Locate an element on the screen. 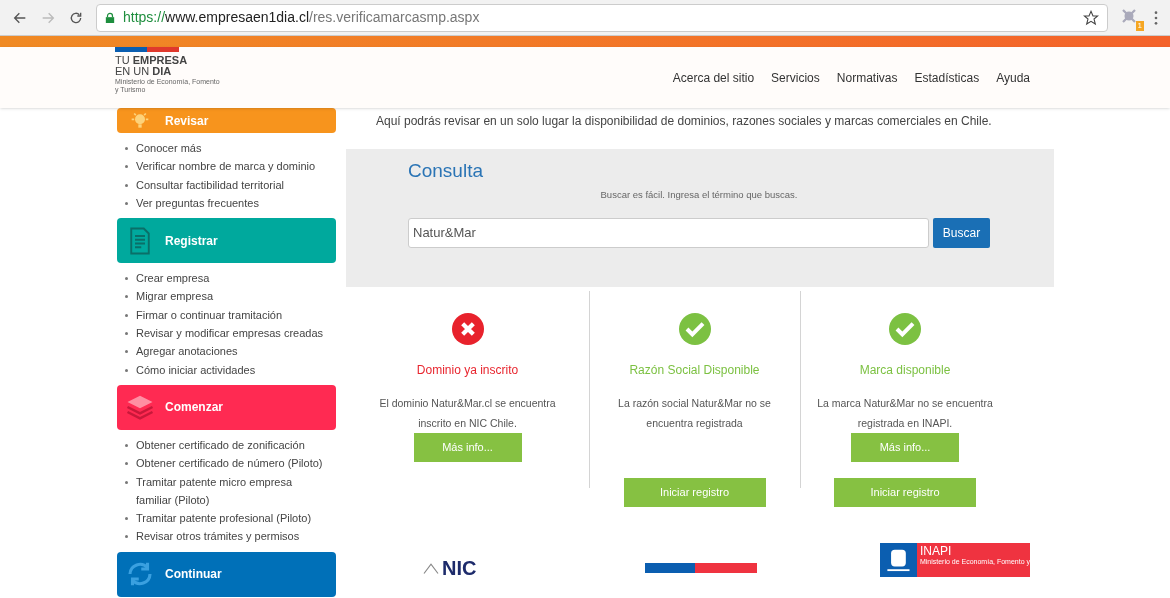  result-text: La razón social Natur&Mar no se encuentra registrada is located at coordinates (694, 413).